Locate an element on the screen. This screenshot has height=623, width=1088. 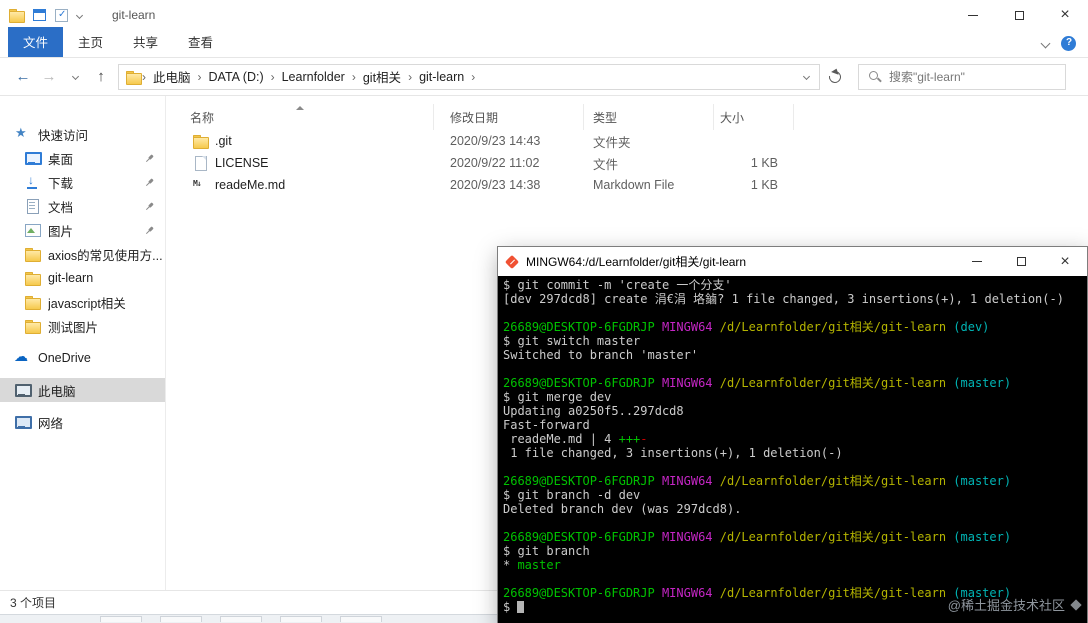
terminal-close-button is located at coordinates (1065, 261).